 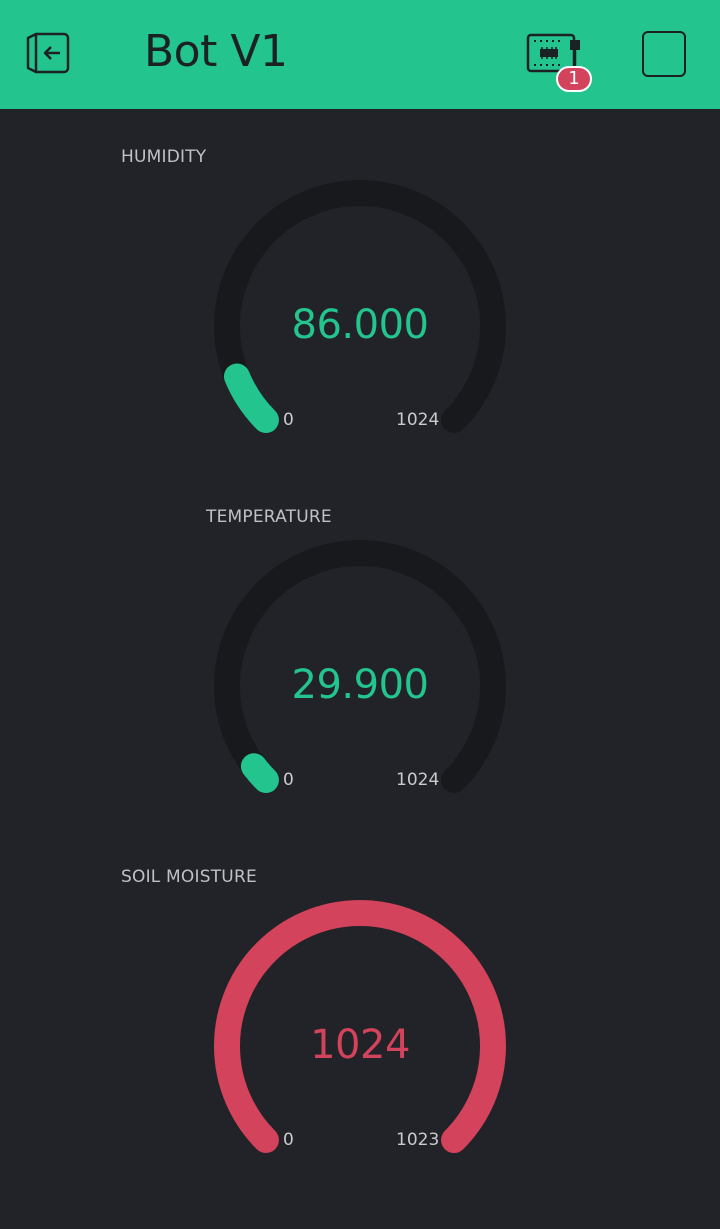 What do you see at coordinates (664, 54) in the screenshot?
I see `stop-square-icon` at bounding box center [664, 54].